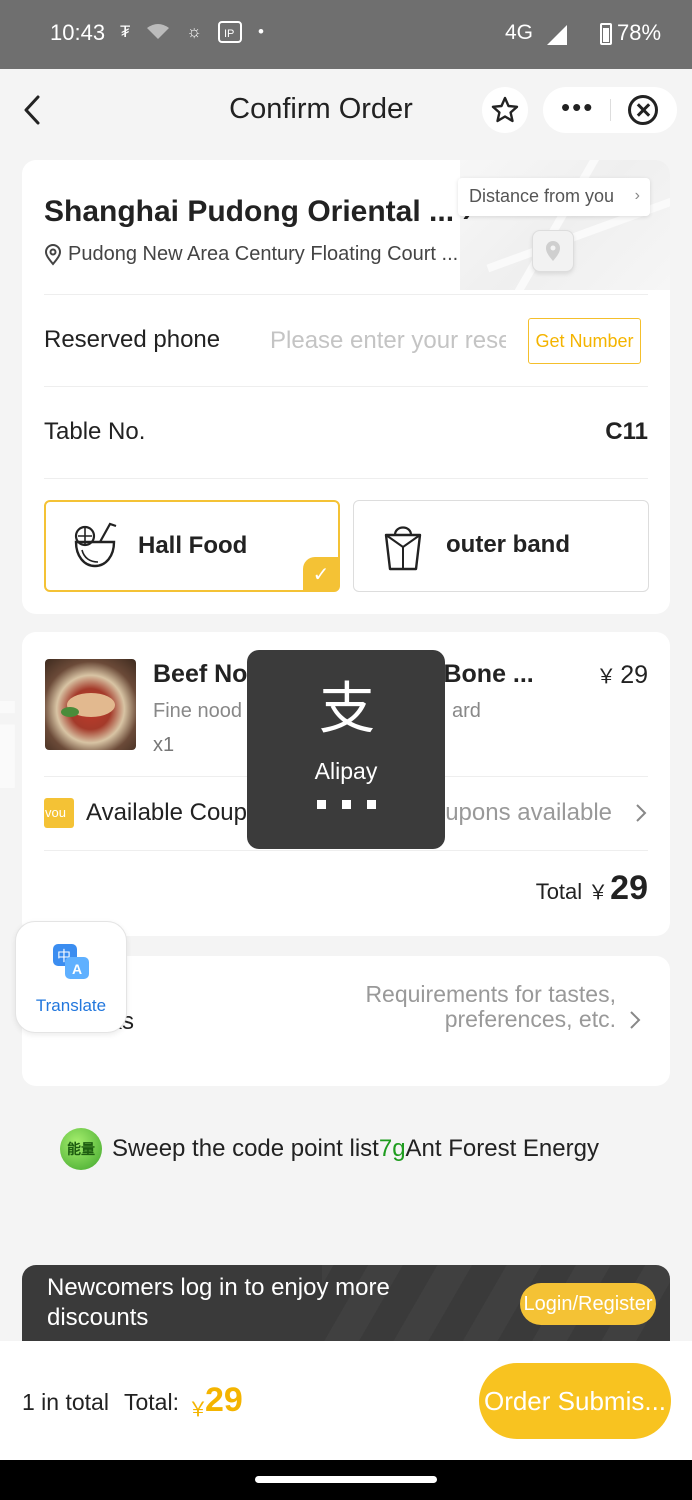 The image size is (692, 1500). I want to click on item-count: 1 in total, so click(65, 1402).